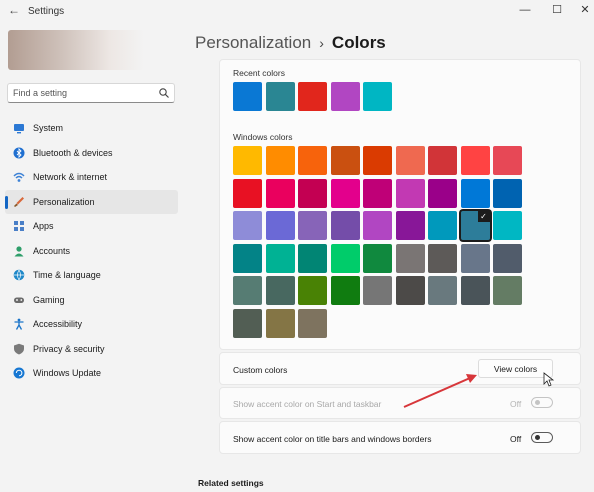  What do you see at coordinates (307, 404) in the screenshot?
I see `accent-start-label: Show accent color on Start and taskbar` at bounding box center [307, 404].